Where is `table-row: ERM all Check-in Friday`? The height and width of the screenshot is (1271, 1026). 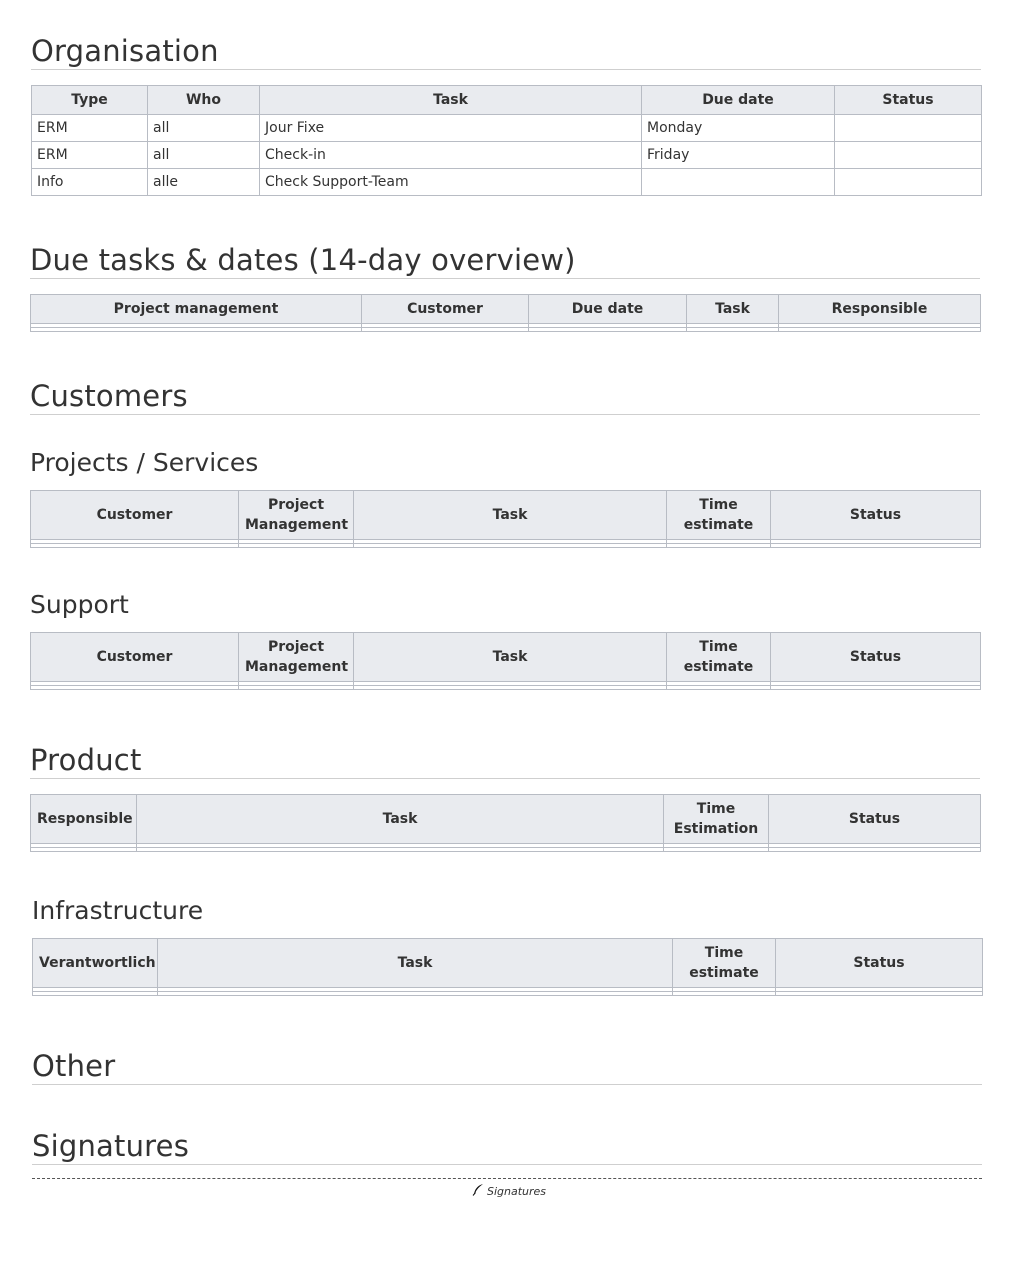 table-row: ERM all Check-in Friday is located at coordinates (506, 154).